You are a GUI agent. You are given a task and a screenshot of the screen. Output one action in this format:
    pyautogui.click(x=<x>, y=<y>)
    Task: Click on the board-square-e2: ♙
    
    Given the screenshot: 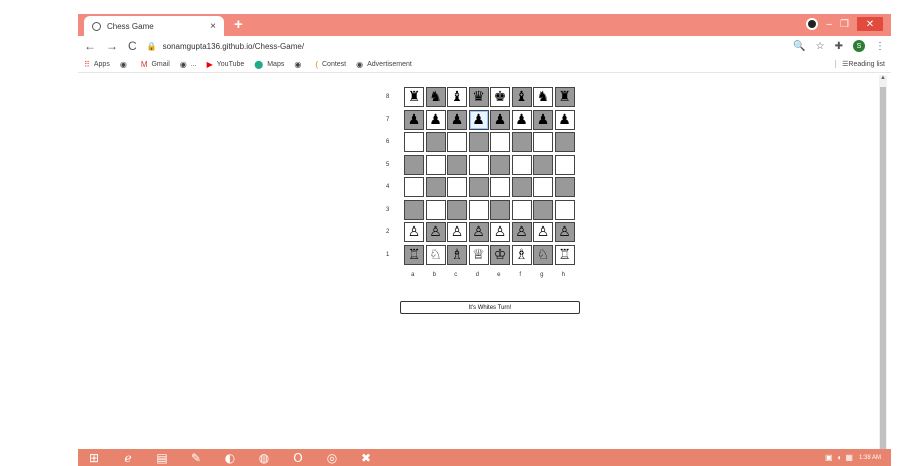 What is the action you would take?
    pyautogui.click(x=500, y=232)
    